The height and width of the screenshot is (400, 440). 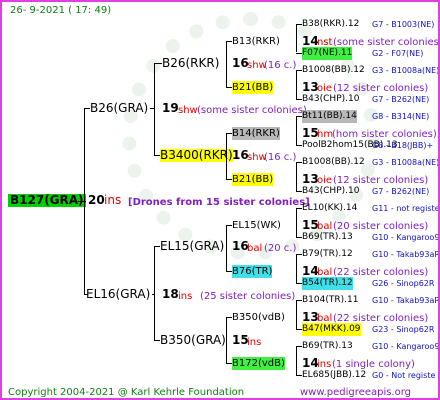 What do you see at coordinates (170, 294) in the screenshot?
I see `gen1-num: 18` at bounding box center [170, 294].